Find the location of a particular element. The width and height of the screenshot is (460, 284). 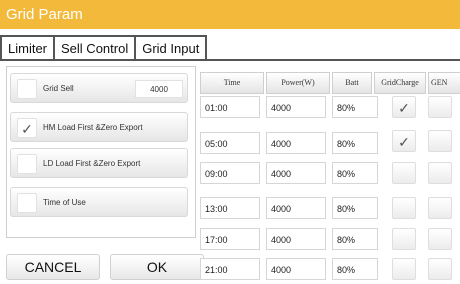

ld-load-label: LD Load First &Zero Export is located at coordinates (92, 163).